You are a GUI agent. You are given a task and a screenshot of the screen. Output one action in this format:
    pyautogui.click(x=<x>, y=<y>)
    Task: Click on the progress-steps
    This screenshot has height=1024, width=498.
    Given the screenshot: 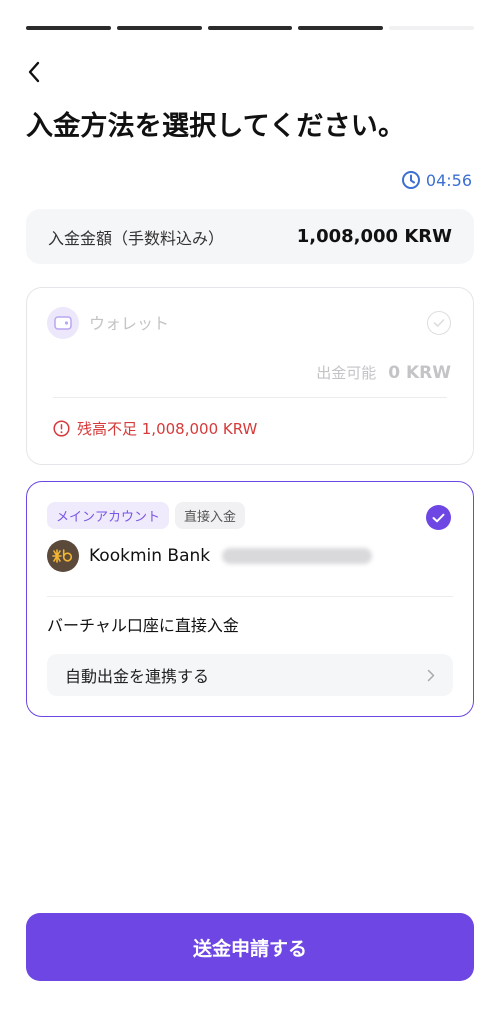 What is the action you would take?
    pyautogui.click(x=250, y=28)
    